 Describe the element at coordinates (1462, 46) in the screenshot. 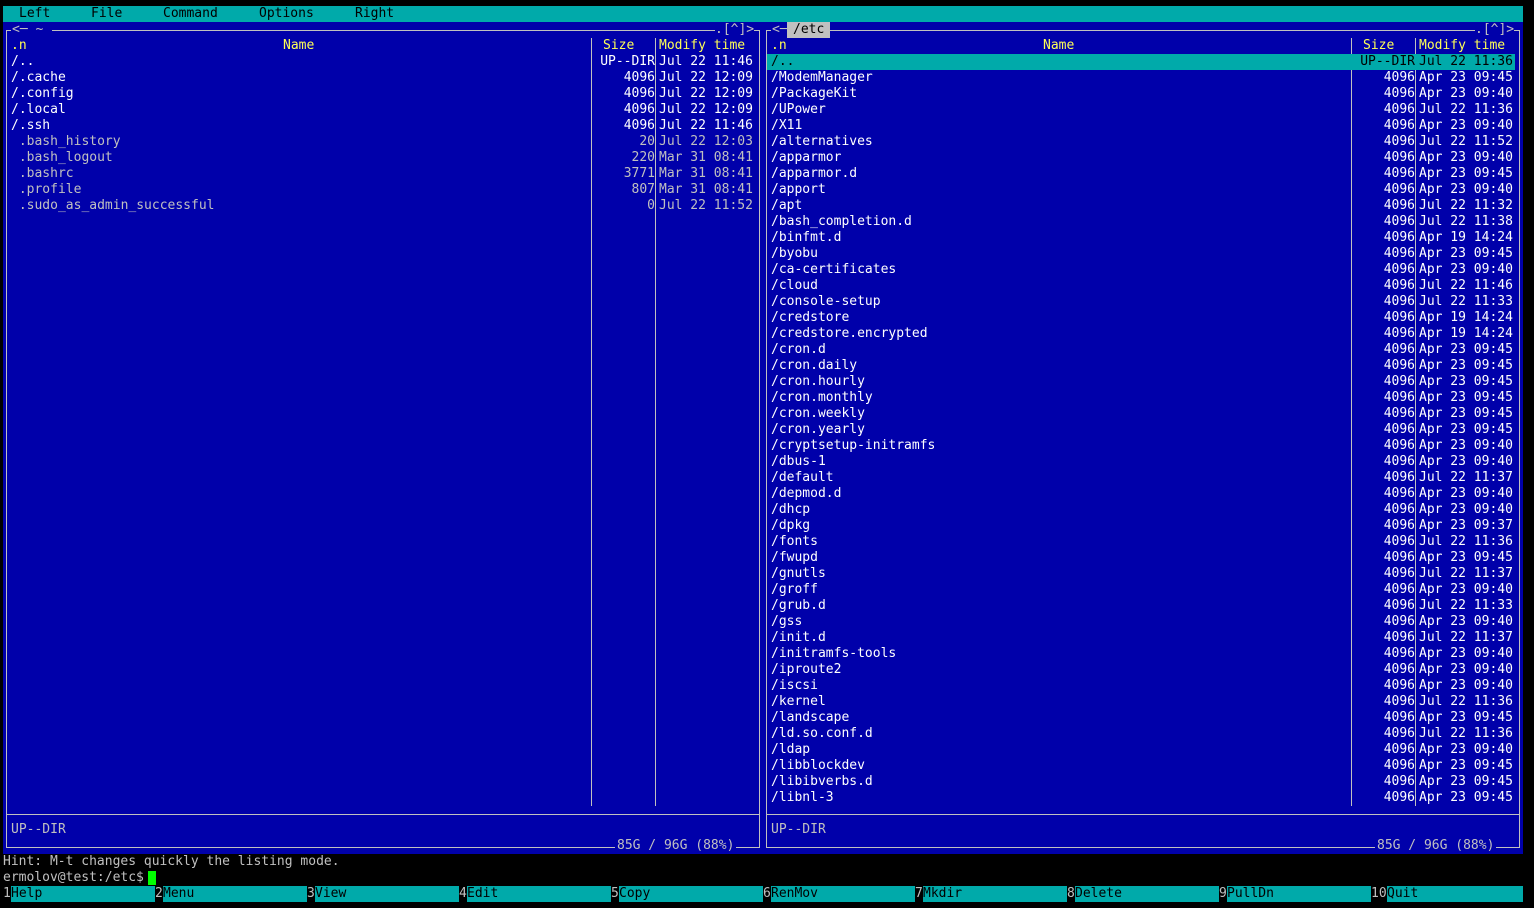

I see `right-header-mtime: Modify time` at that location.